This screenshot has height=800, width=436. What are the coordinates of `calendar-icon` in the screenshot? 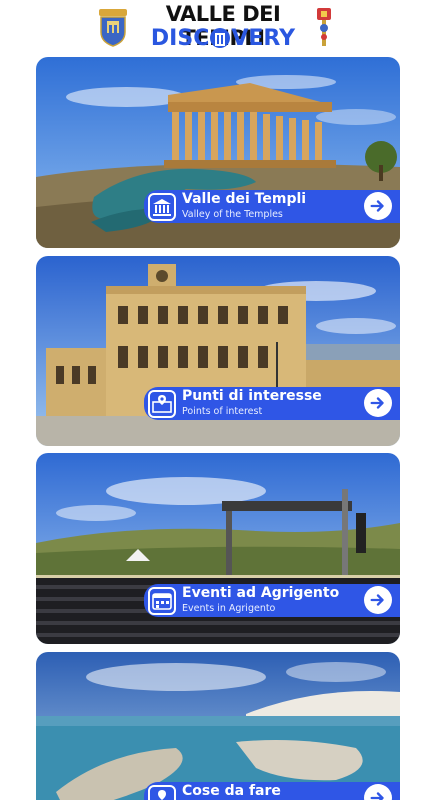 It's located at (162, 601).